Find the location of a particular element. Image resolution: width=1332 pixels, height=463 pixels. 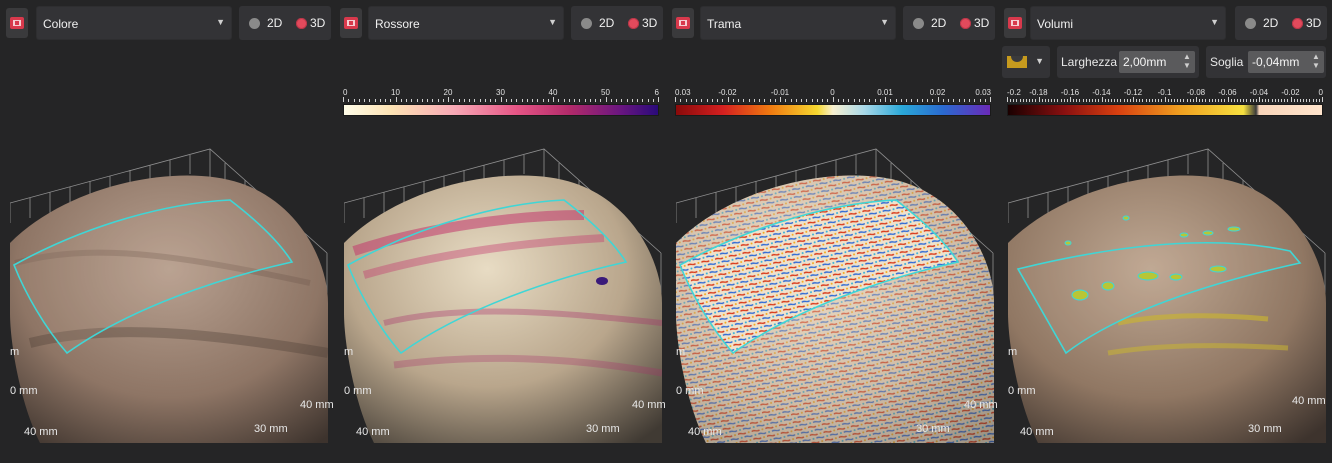

larghezza-input: 2,00mm ▲ ▼ is located at coordinates (1157, 62).